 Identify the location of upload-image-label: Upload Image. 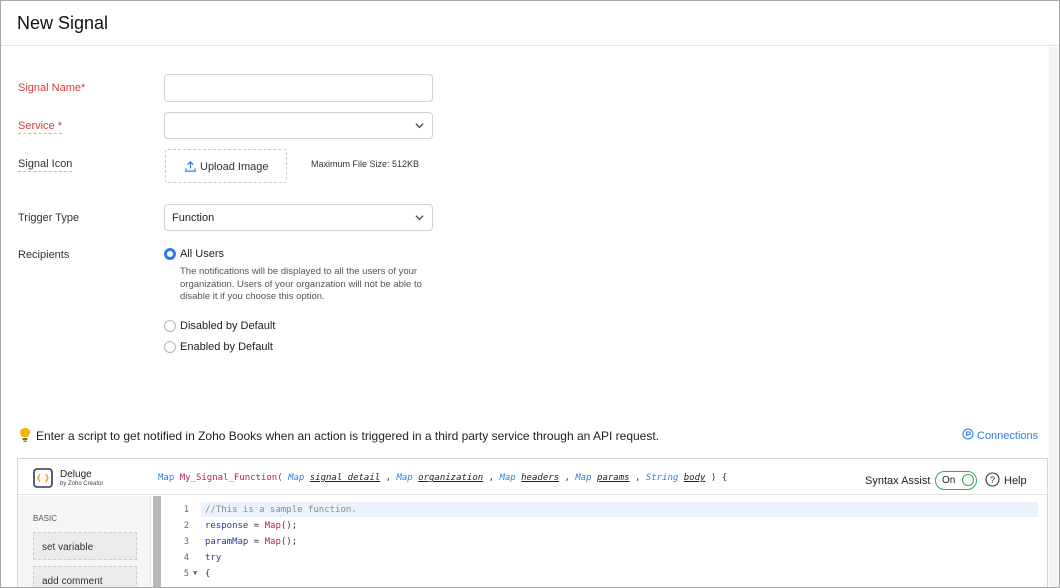
(234, 167).